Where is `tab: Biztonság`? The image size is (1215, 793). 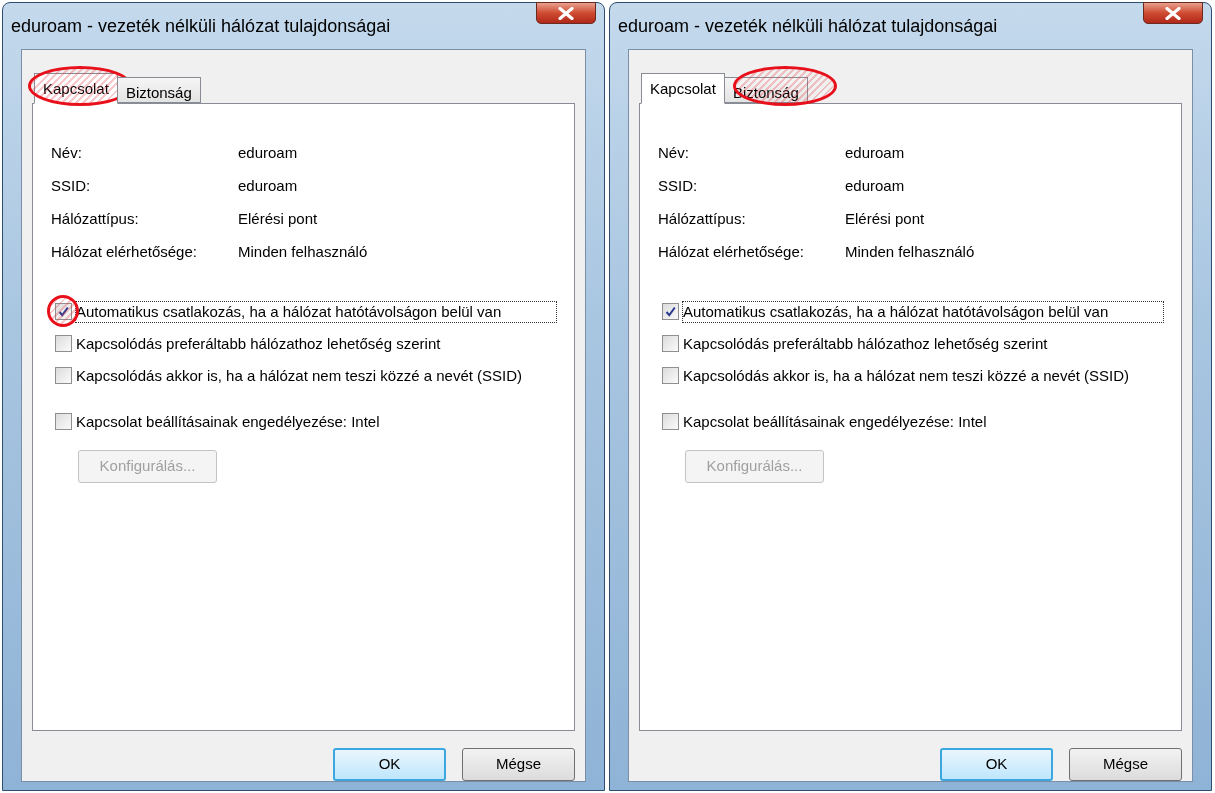
tab: Biztonság is located at coordinates (158, 90).